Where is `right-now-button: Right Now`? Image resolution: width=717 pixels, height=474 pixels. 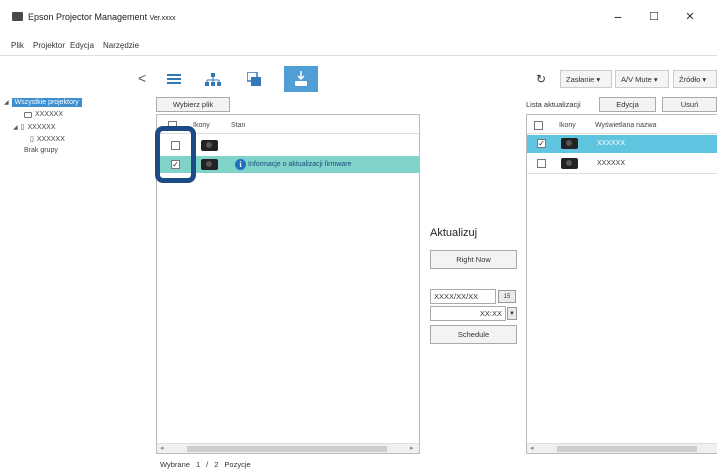 right-now-button: Right Now is located at coordinates (473, 259).